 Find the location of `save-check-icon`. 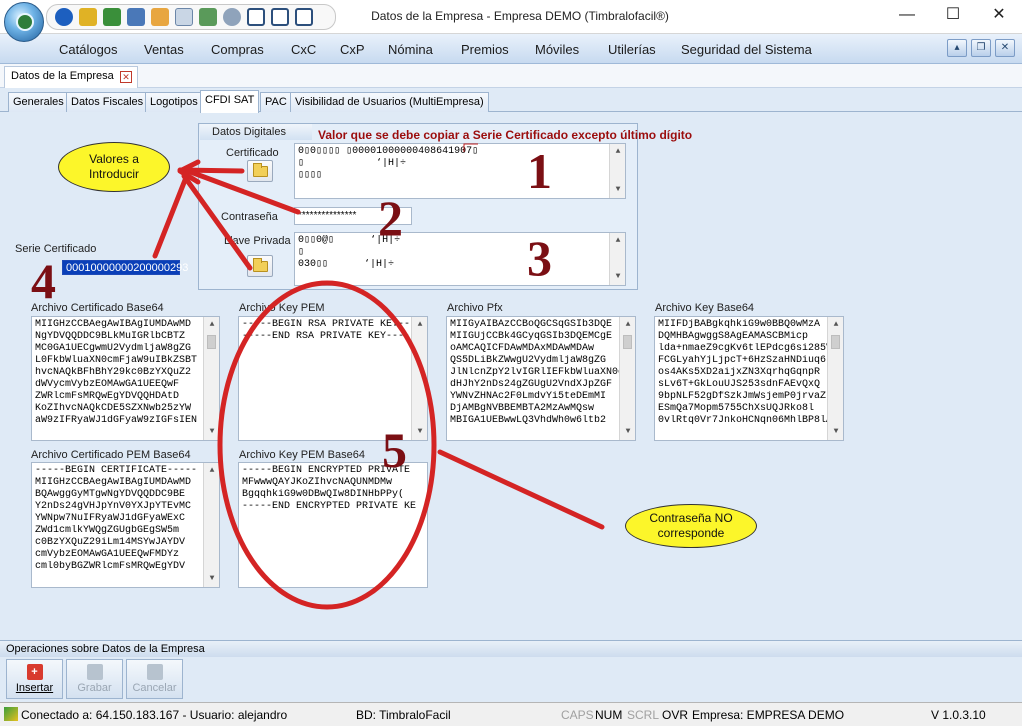

save-check-icon is located at coordinates (94, 672).